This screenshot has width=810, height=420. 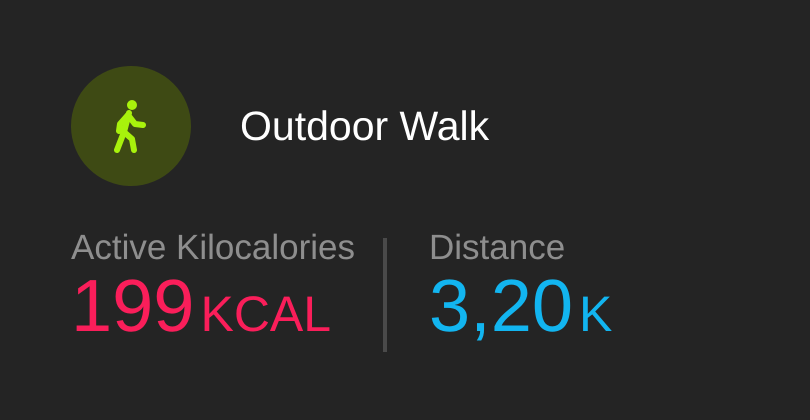 I want to click on workout-title: Outdoor Walk, so click(x=365, y=126).